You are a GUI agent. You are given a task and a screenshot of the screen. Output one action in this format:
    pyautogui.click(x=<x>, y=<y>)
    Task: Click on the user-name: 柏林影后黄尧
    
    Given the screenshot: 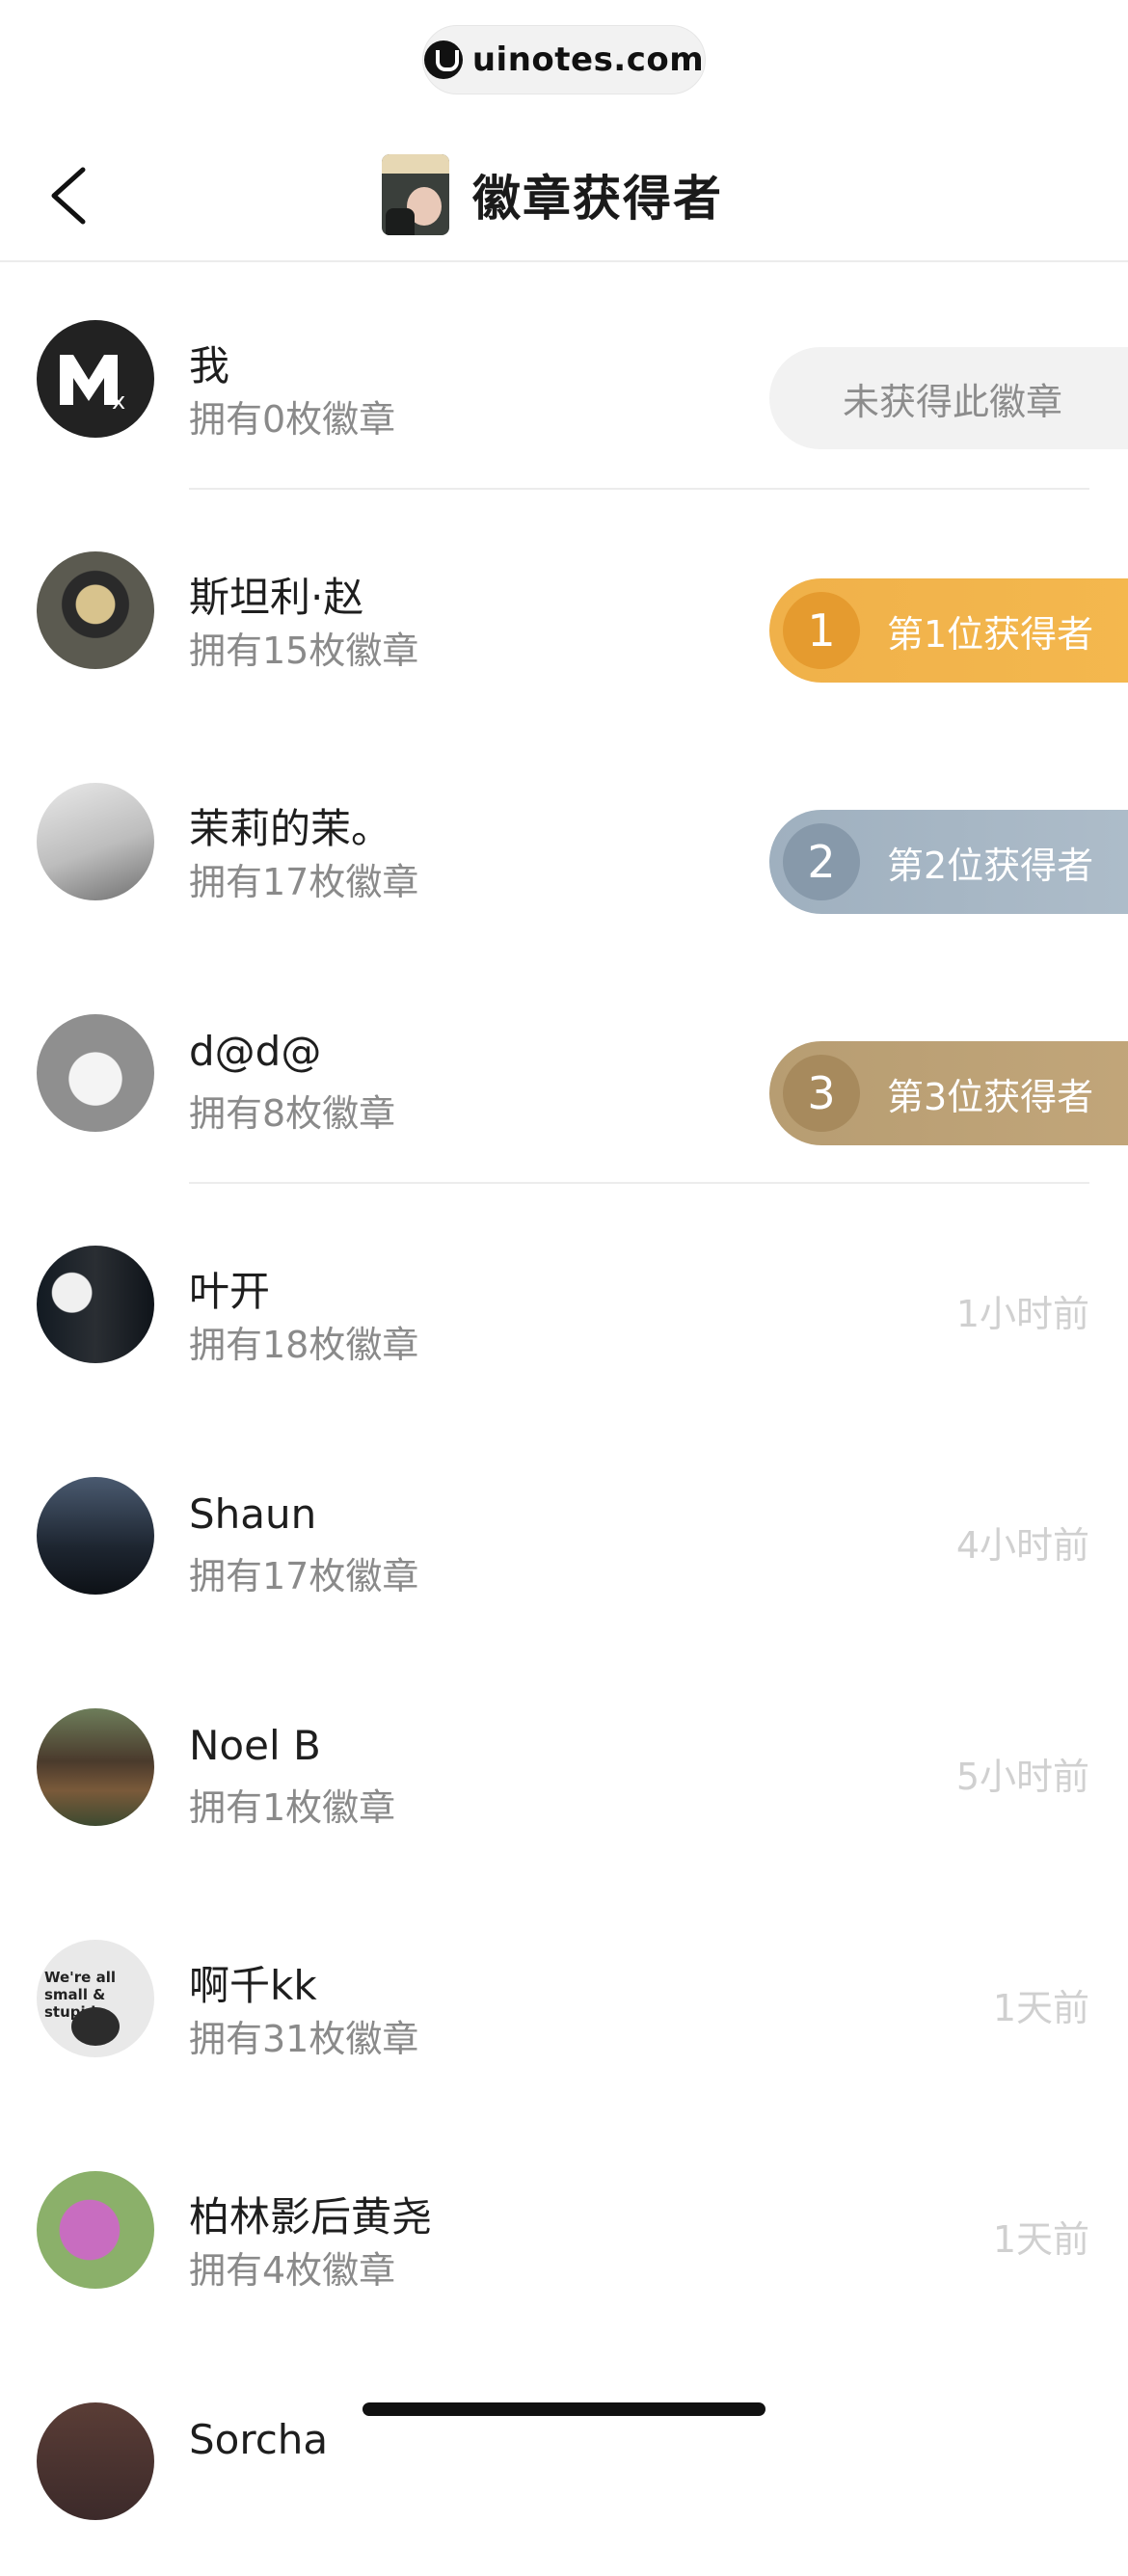 What is the action you would take?
    pyautogui.click(x=311, y=2217)
    